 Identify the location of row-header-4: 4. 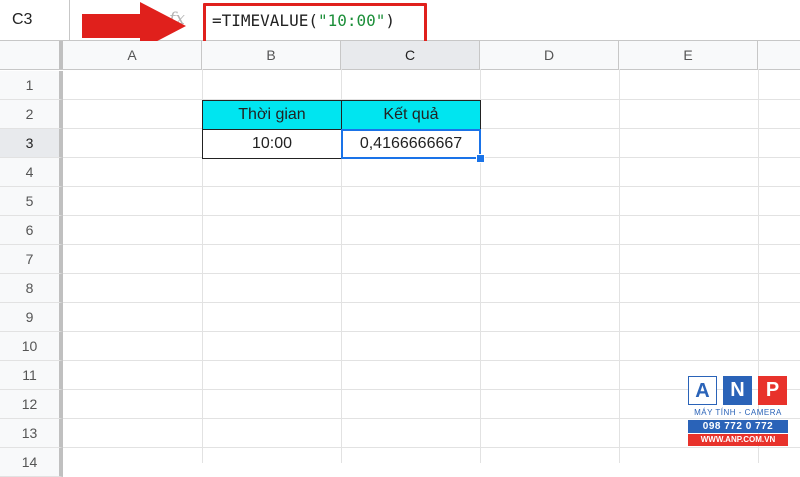
(31, 172).